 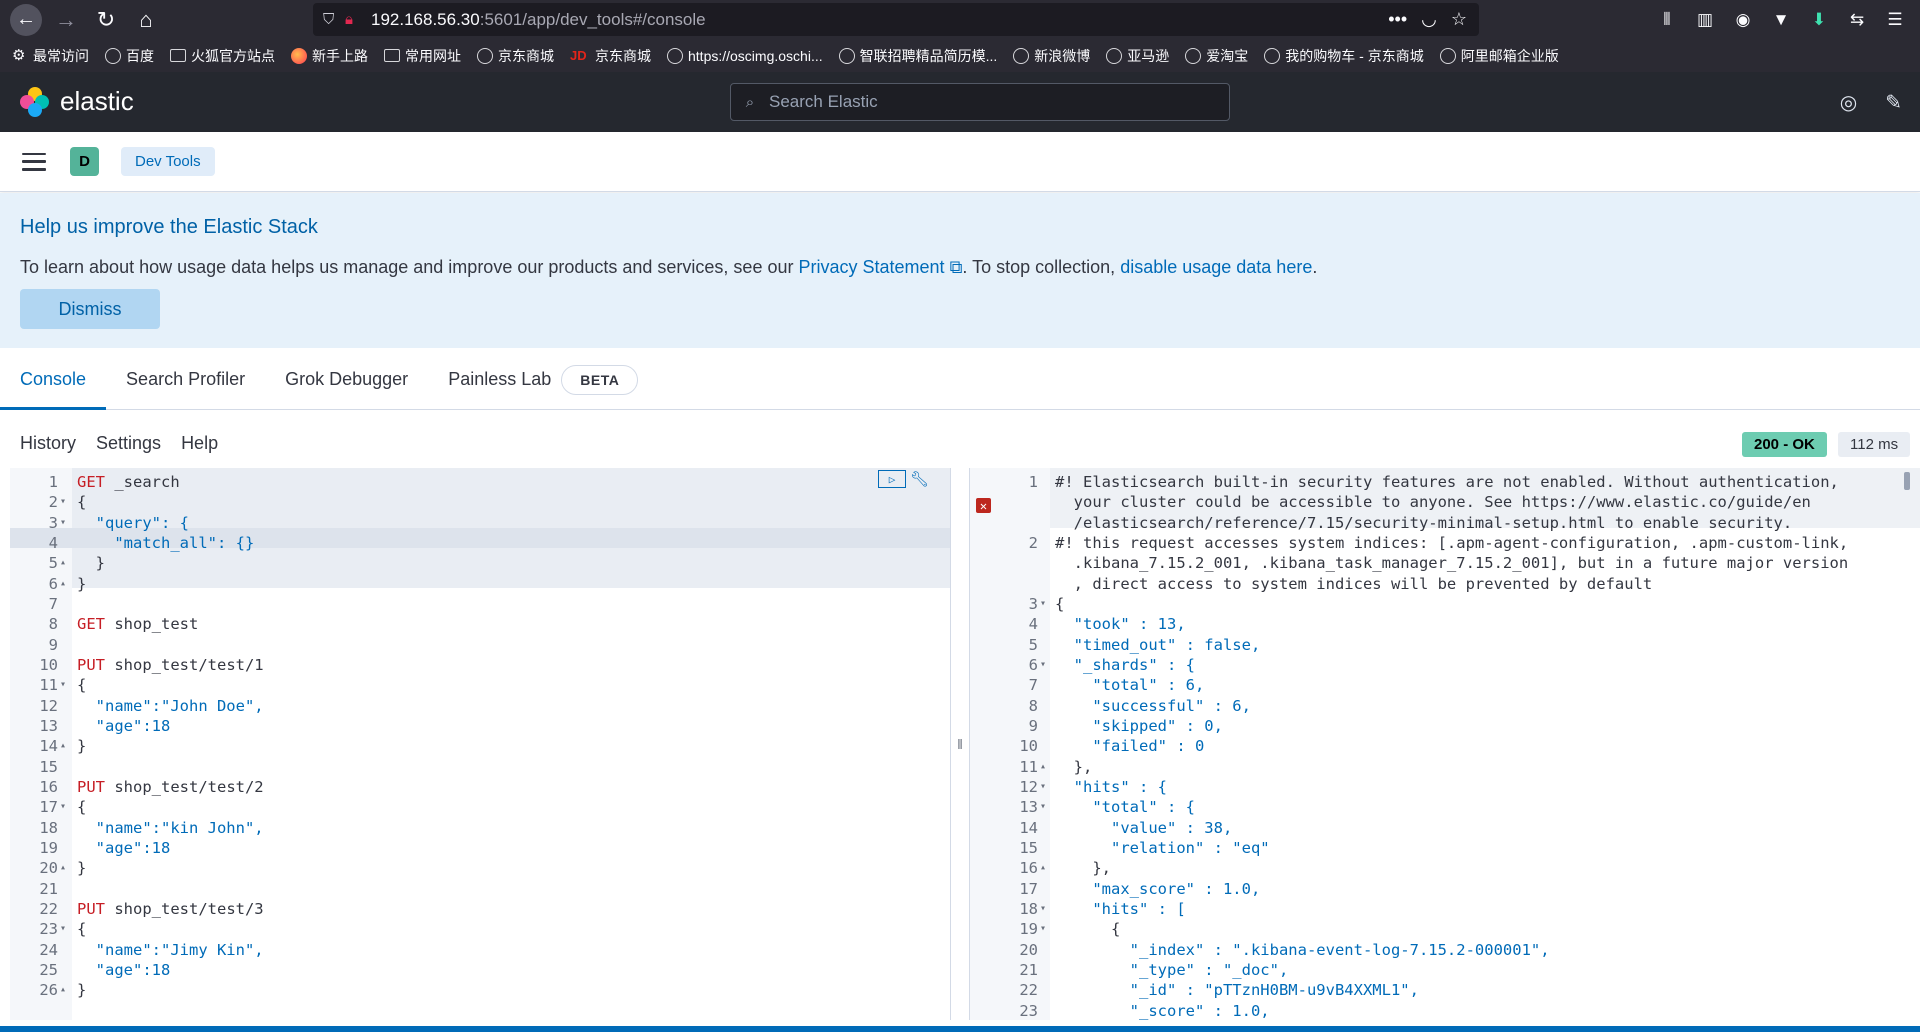 What do you see at coordinates (960, 744) in the screenshot?
I see `pane-resizer: ‖` at bounding box center [960, 744].